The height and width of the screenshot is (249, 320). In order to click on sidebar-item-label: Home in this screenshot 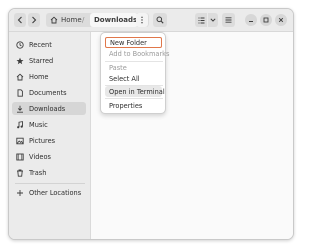, I will do `click(39, 76)`.